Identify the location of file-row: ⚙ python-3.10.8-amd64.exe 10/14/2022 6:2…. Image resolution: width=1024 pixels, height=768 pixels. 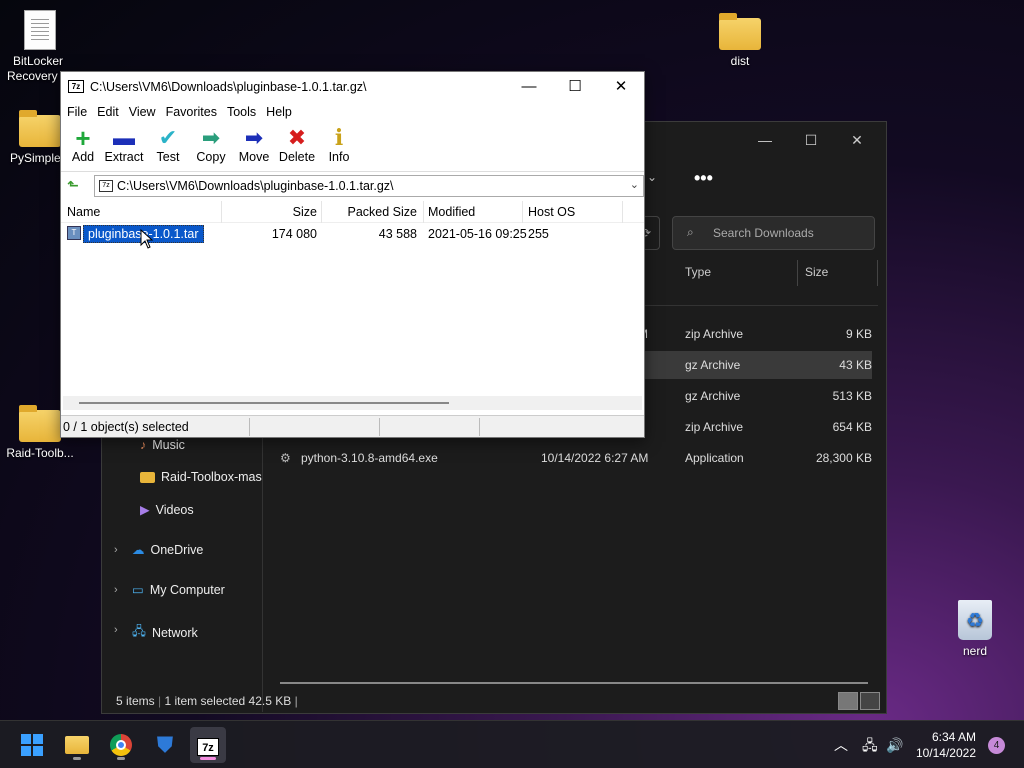
(572, 458).